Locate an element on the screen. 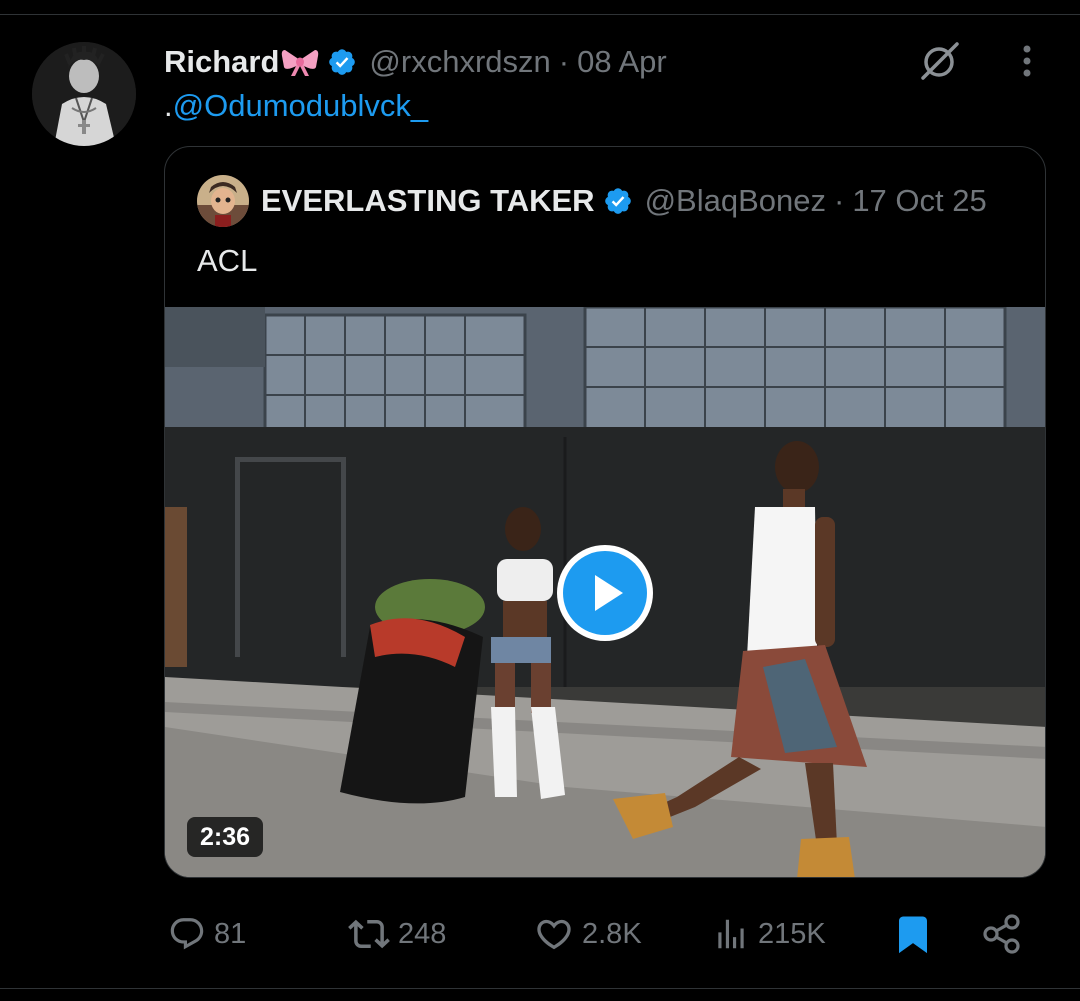 This screenshot has height=1001, width=1080. repost-count: 248 is located at coordinates (422, 933).